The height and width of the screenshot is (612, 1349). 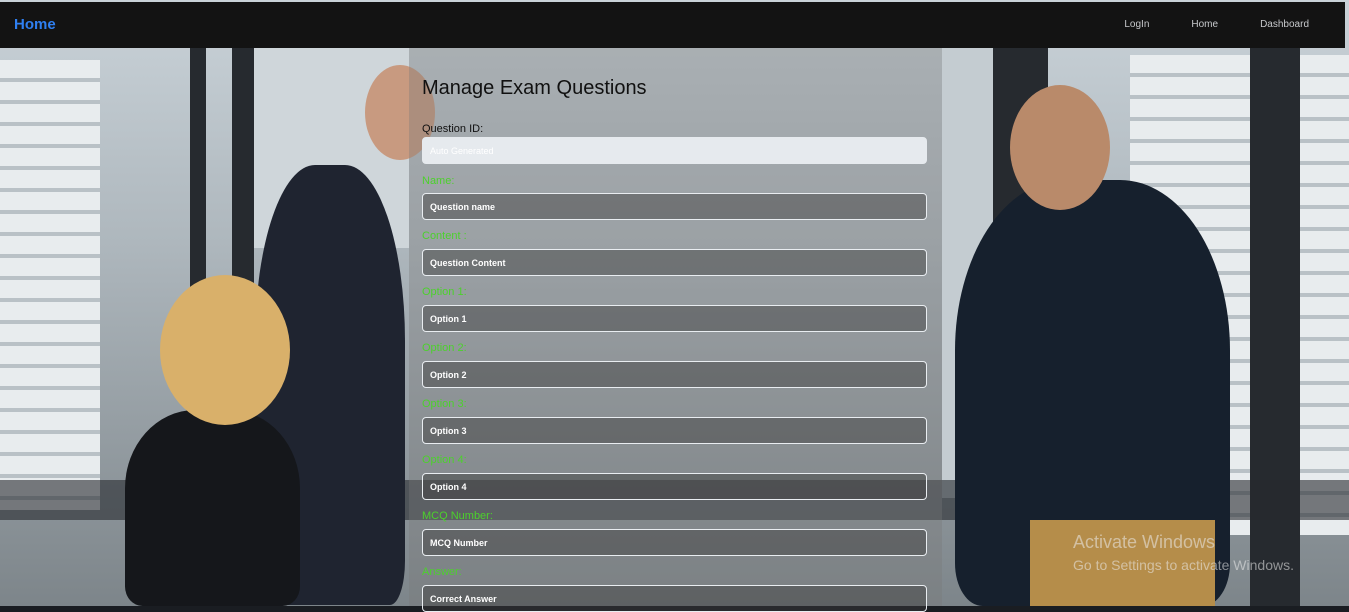 What do you see at coordinates (674, 150) in the screenshot?
I see `question-id-field` at bounding box center [674, 150].